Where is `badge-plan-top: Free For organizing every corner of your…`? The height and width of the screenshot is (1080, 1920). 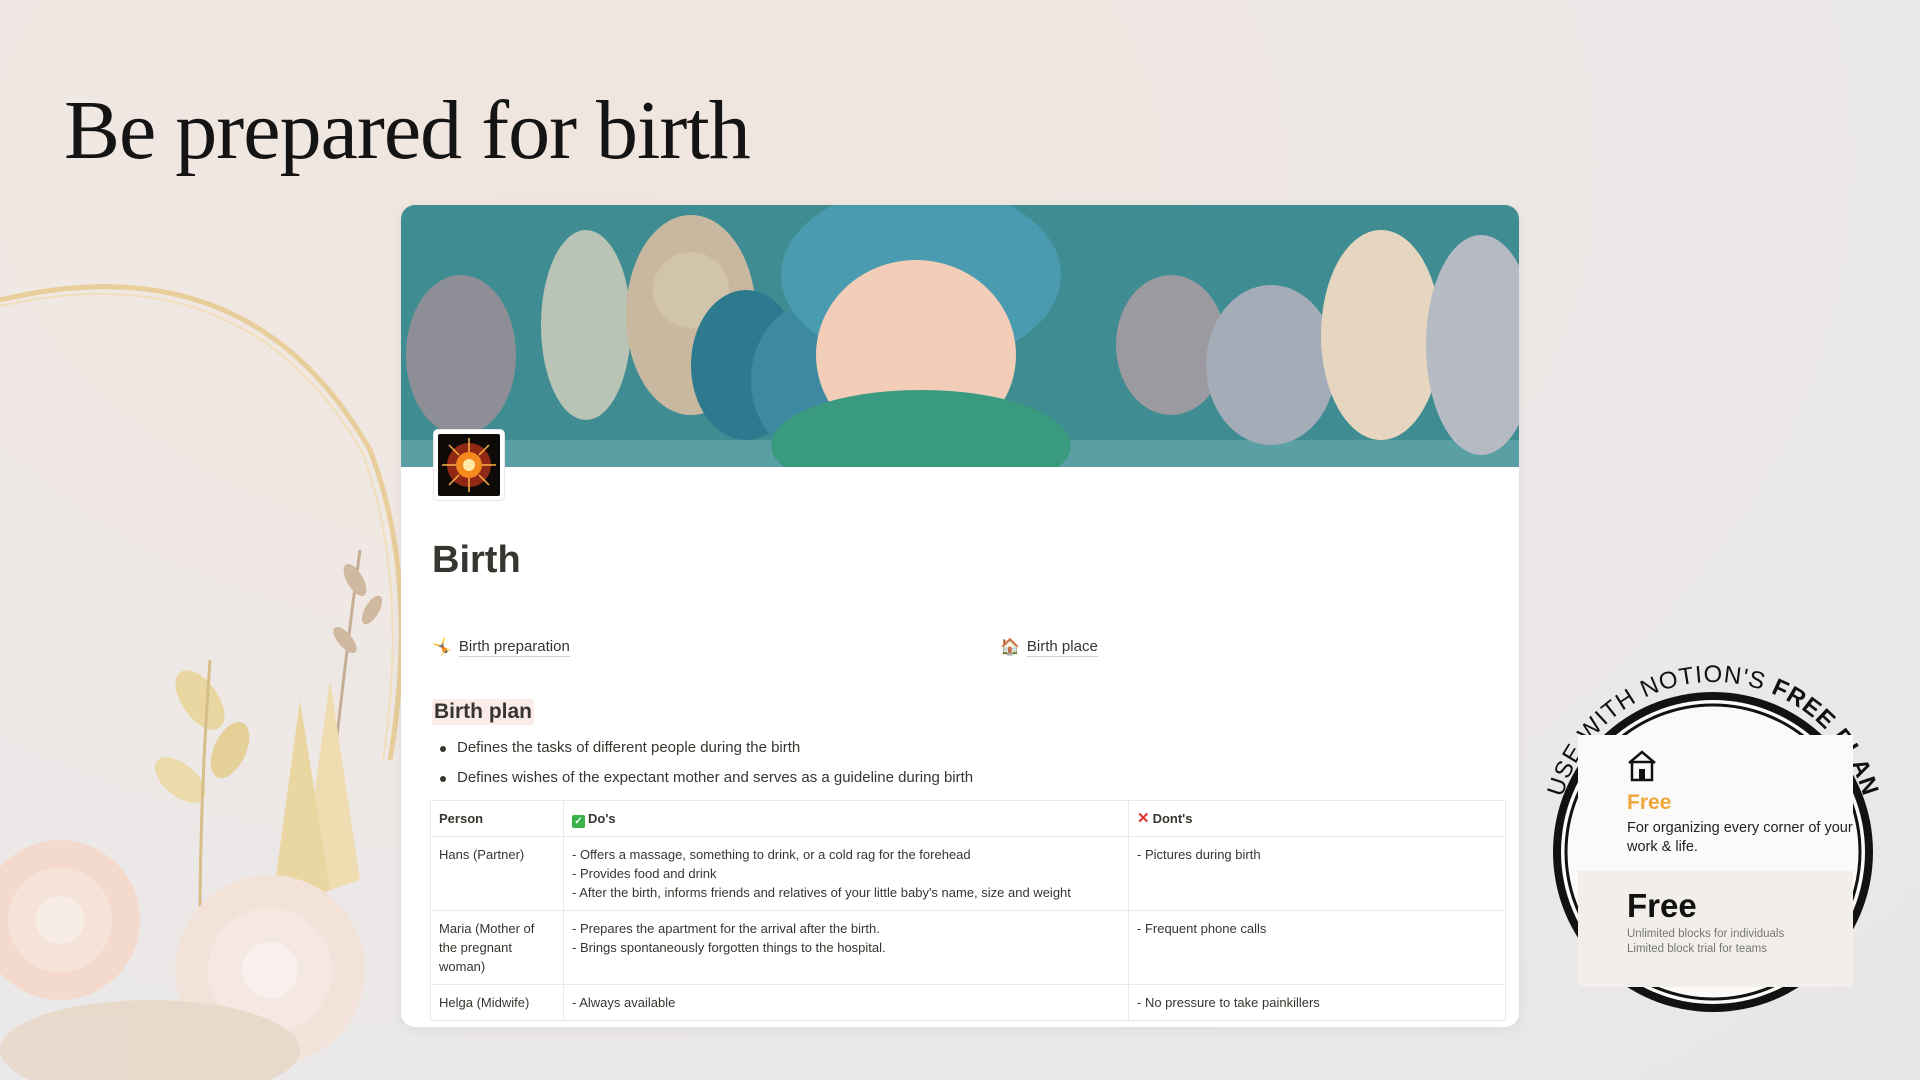
badge-plan-top: Free For organizing every corner of your… is located at coordinates (1715, 803).